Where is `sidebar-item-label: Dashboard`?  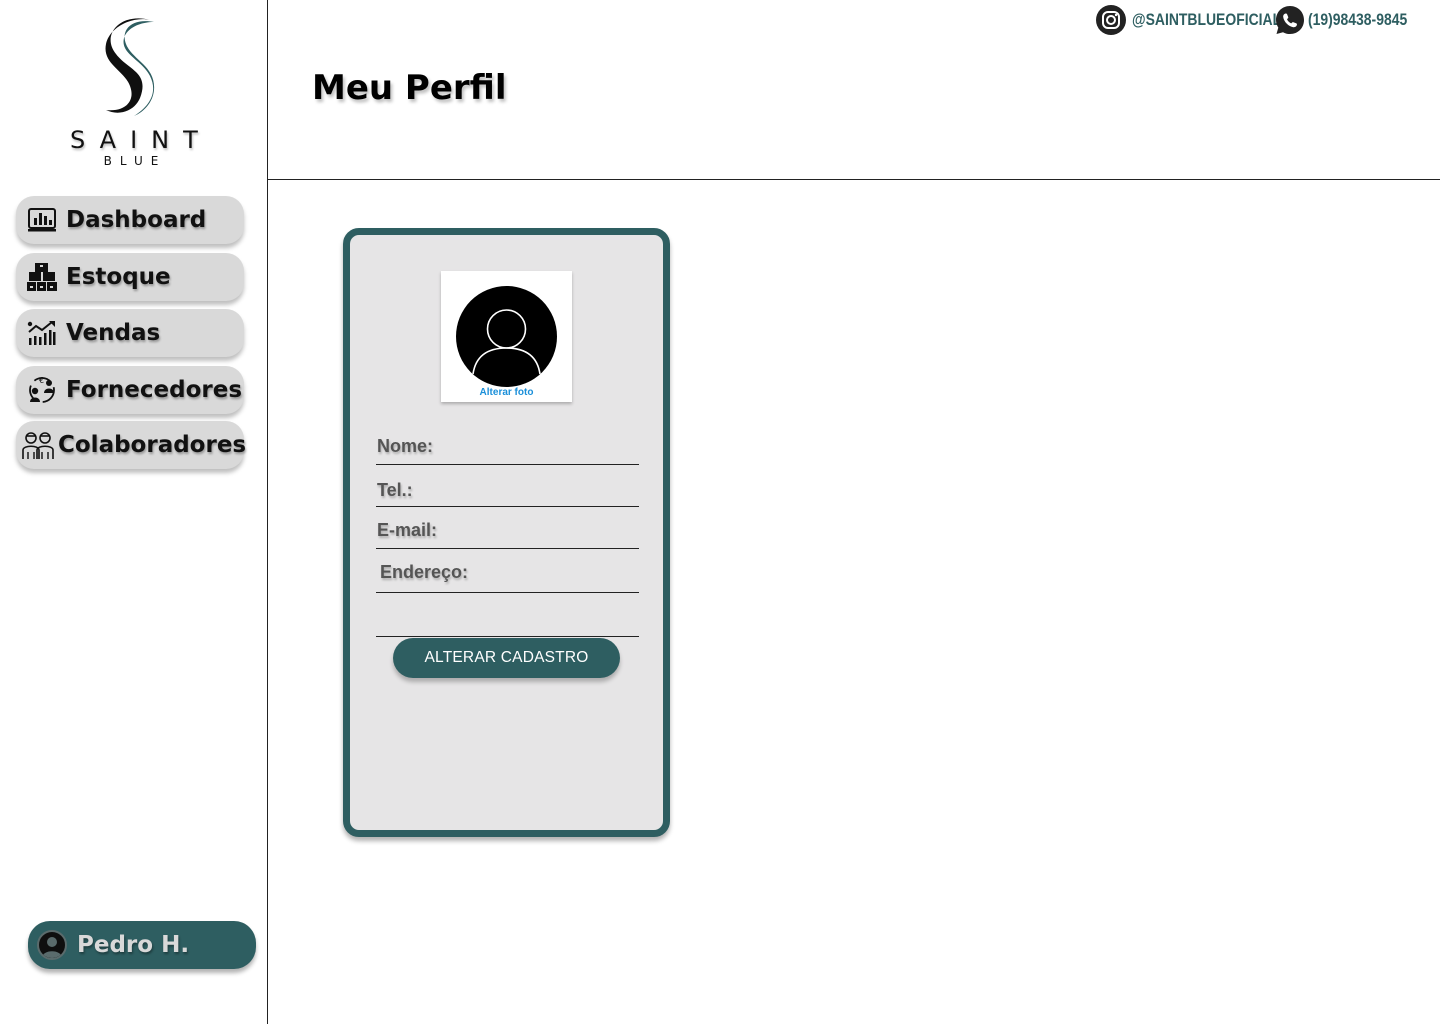 sidebar-item-label: Dashboard is located at coordinates (136, 220).